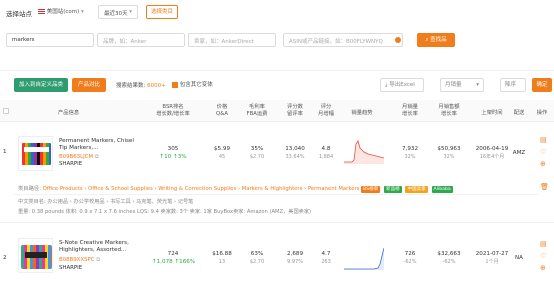  What do you see at coordinates (173, 157) in the screenshot?
I see `bsr-change: ↑10 ↑3%` at bounding box center [173, 157].